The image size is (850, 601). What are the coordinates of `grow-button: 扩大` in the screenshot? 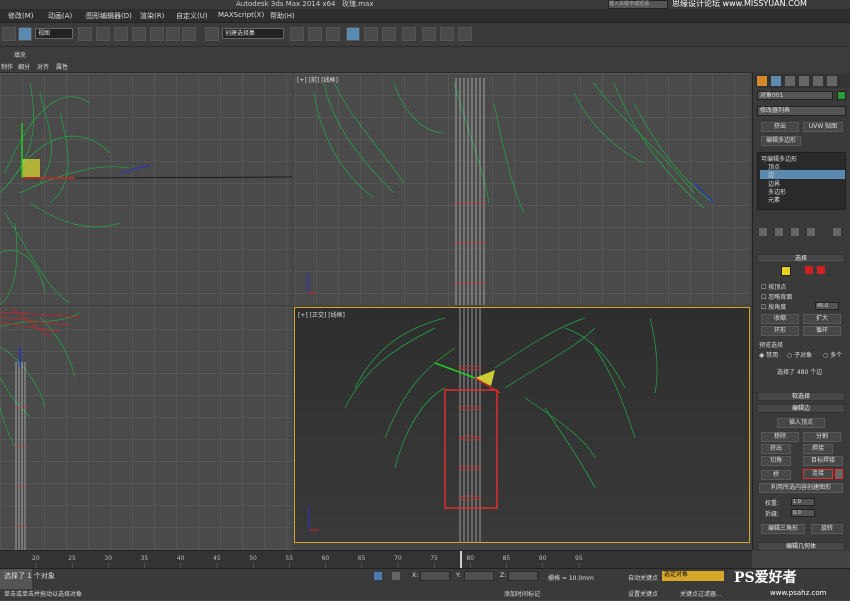 It's located at (822, 319).